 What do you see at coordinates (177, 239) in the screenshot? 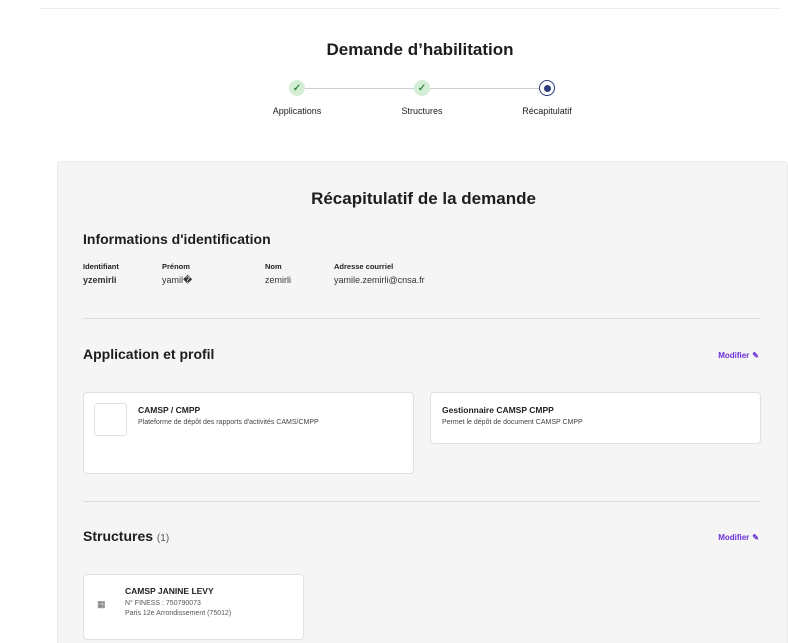
I see `identification-title: Informations d'identification` at bounding box center [177, 239].